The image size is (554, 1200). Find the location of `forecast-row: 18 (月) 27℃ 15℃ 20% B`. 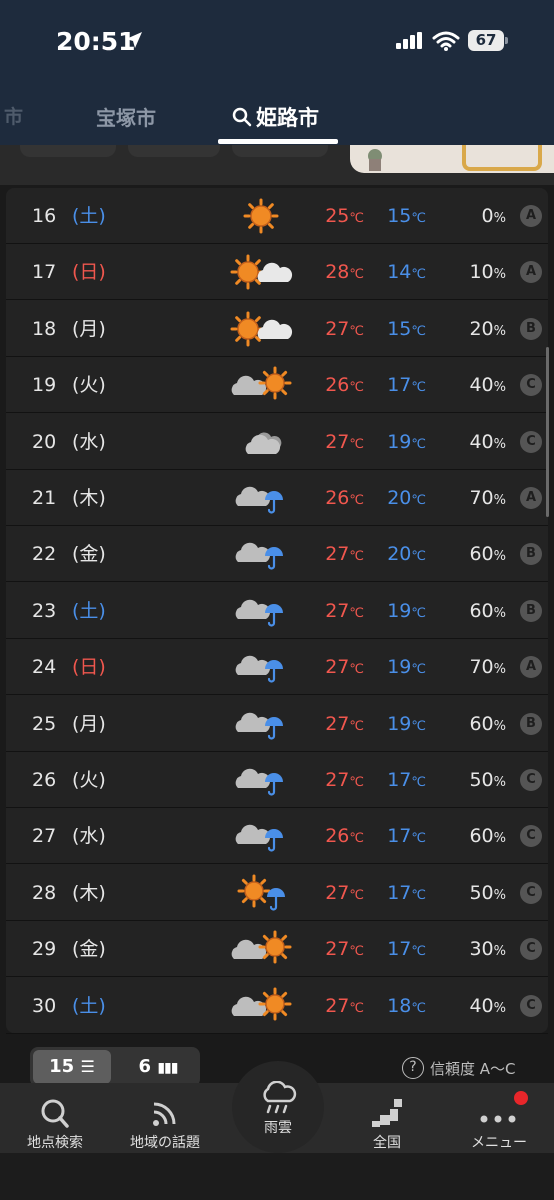

forecast-row: 18 (月) 27℃ 15℃ 20% B is located at coordinates (277, 329).